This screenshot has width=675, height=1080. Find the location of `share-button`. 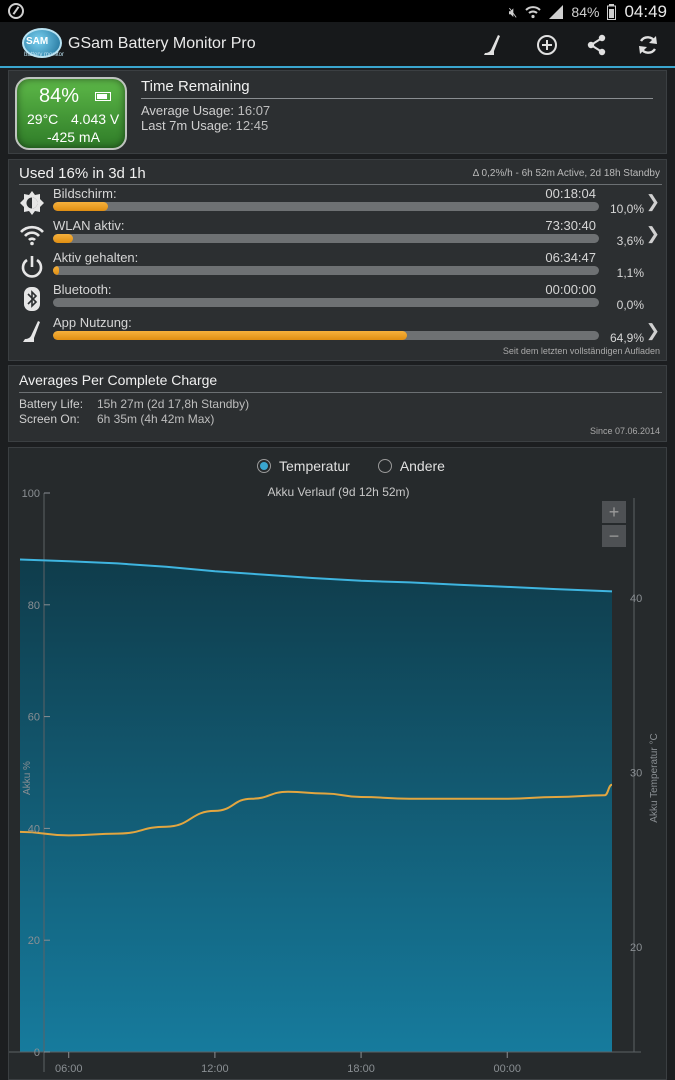

share-button is located at coordinates (597, 45).